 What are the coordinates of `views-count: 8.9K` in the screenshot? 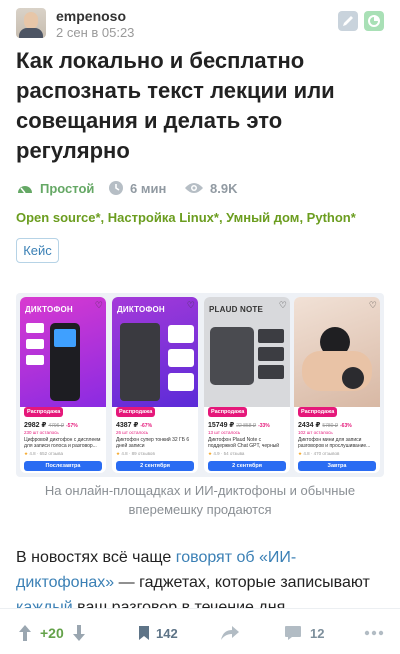 It's located at (210, 188).